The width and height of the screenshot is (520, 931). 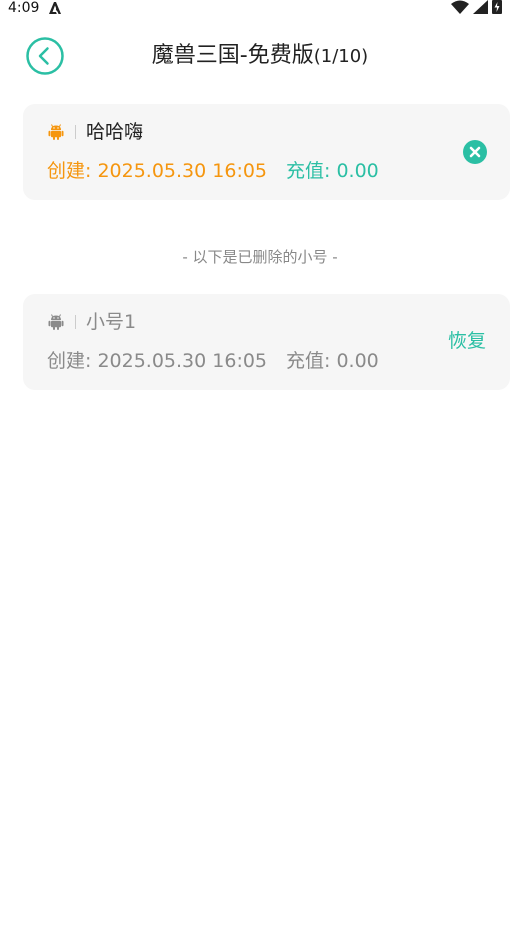 I want to click on delete-account-button, so click(x=475, y=152).